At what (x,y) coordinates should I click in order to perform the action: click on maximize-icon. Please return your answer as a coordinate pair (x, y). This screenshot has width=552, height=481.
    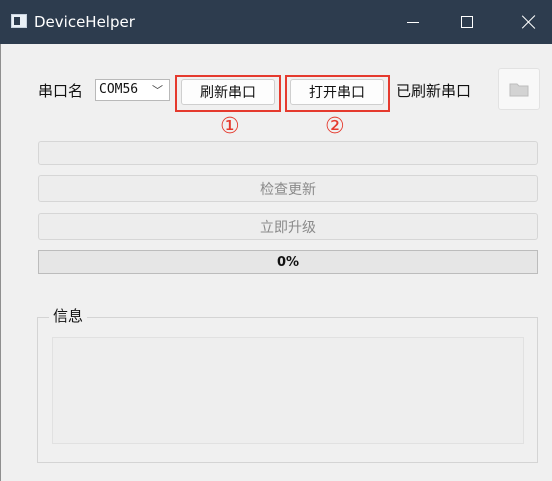
    Looking at the image, I should click on (467, 22).